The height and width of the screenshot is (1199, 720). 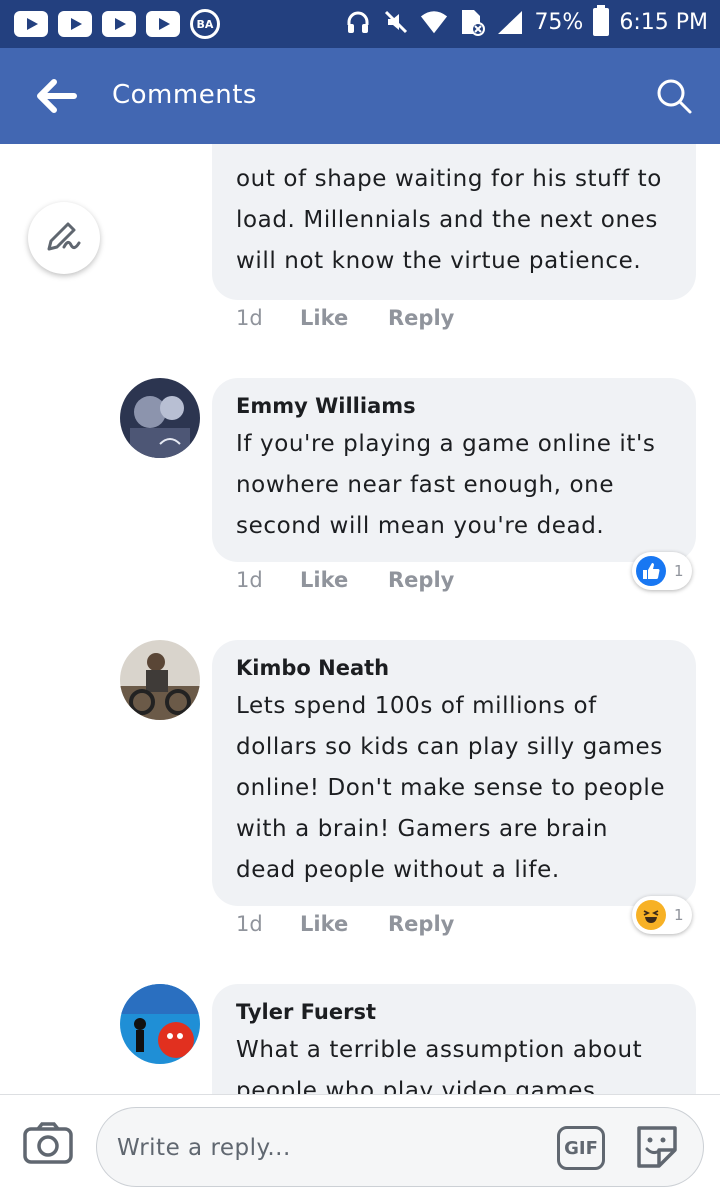 What do you see at coordinates (581, 1148) in the screenshot?
I see `gif-button: GIF` at bounding box center [581, 1148].